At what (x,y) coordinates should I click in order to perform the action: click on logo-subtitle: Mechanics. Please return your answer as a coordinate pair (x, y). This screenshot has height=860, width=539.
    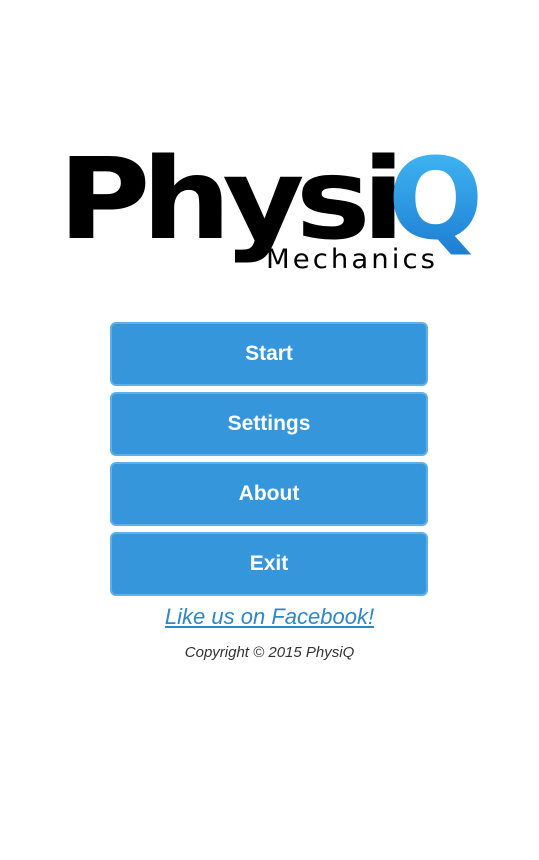
    Looking at the image, I should click on (352, 258).